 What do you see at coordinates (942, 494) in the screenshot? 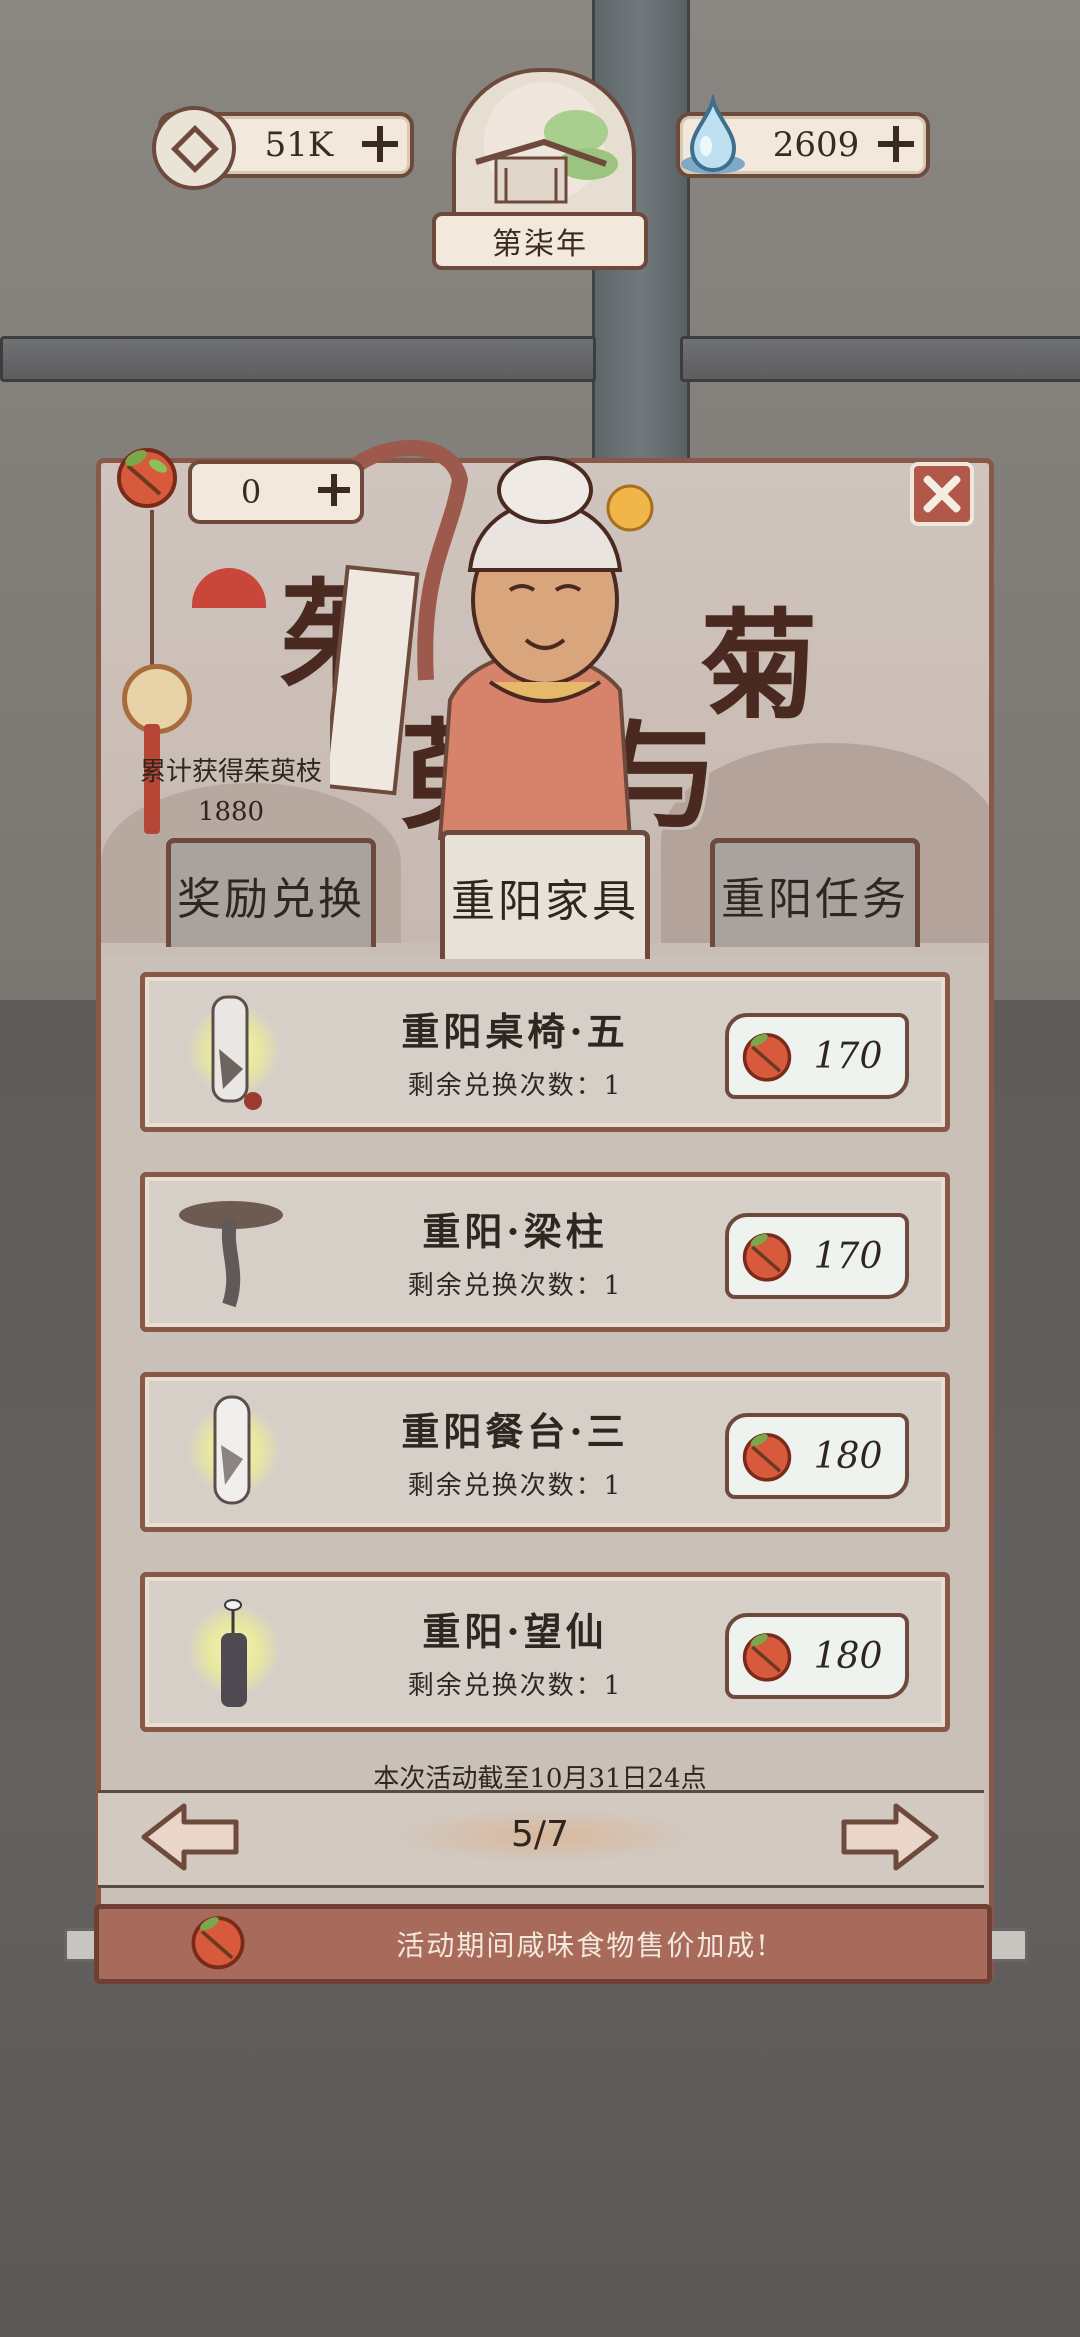
I see `close-icon` at bounding box center [942, 494].